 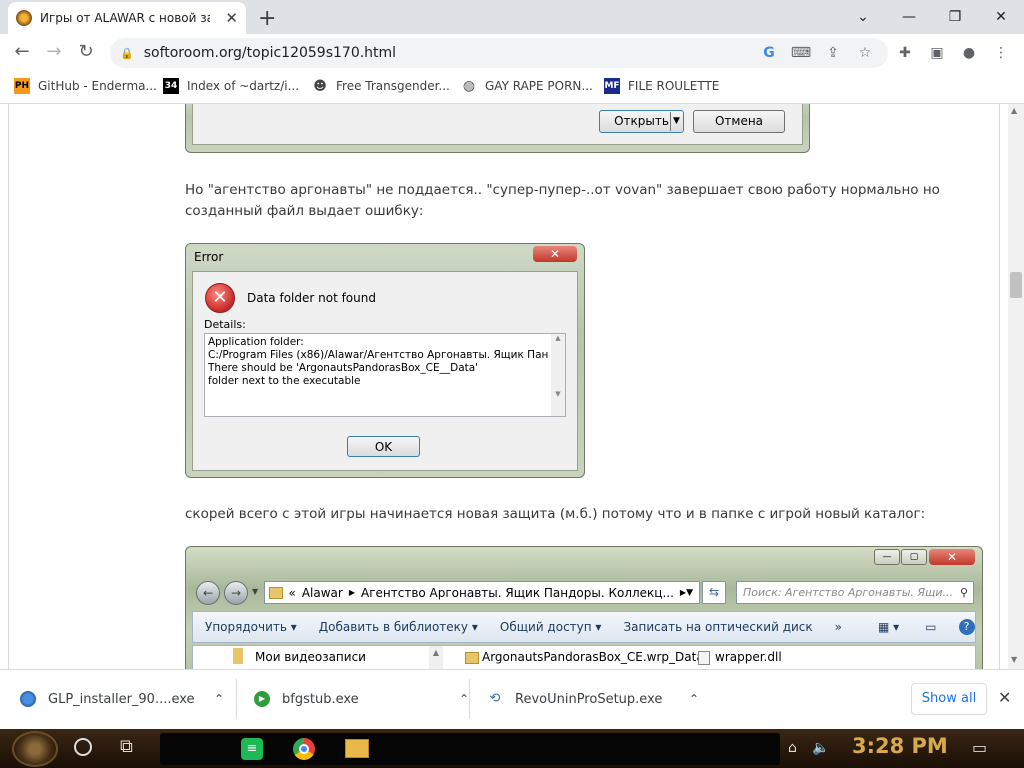 I want to click on ok-label: OK, so click(x=383, y=447).